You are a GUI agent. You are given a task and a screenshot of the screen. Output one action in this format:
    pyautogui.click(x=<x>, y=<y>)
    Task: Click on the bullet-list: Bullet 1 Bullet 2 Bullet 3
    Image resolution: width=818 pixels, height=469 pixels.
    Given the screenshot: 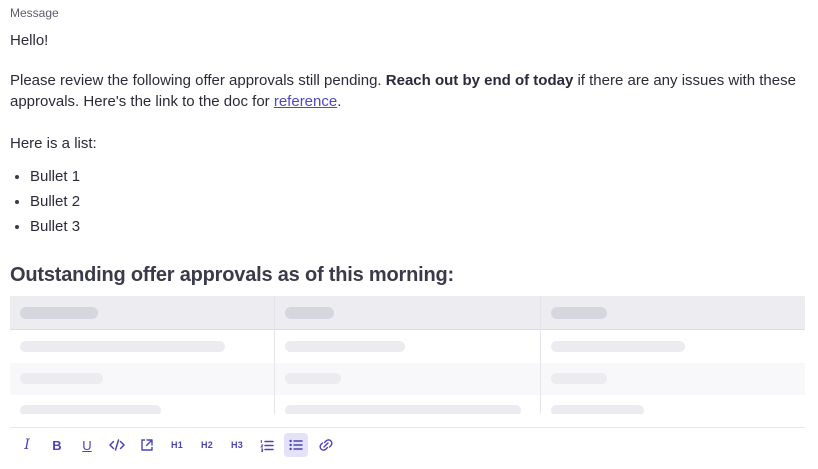 What is the action you would take?
    pyautogui.click(x=45, y=201)
    